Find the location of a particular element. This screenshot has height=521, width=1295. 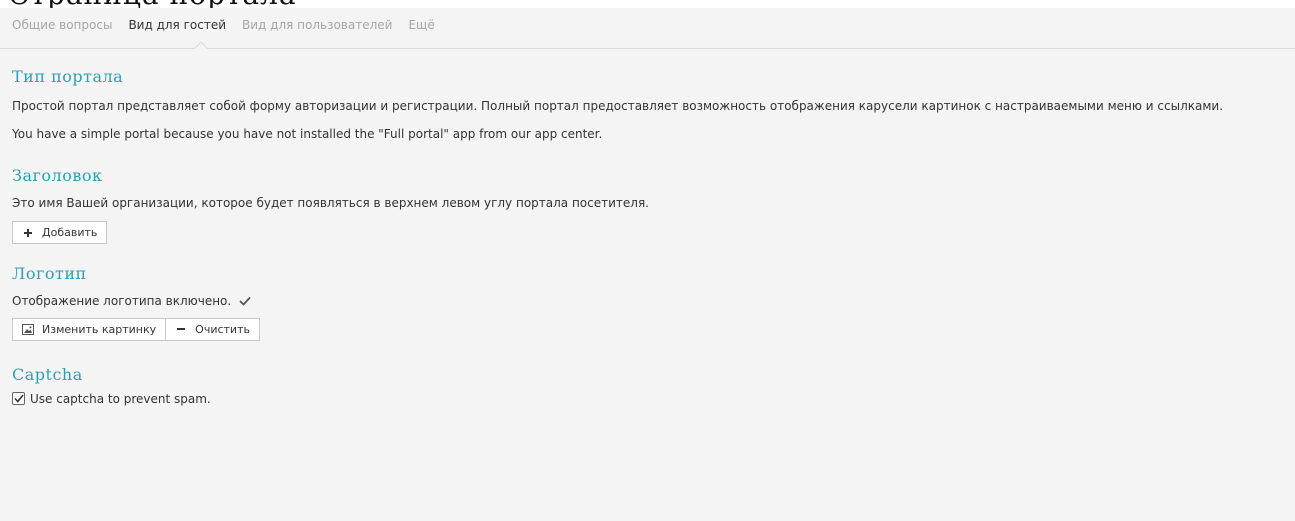

clipped-heading: Страница портала is located at coordinates (152, 4).